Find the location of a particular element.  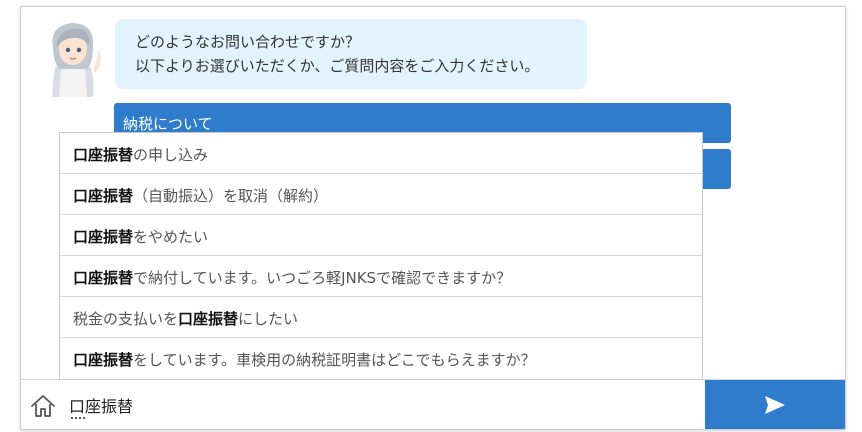

home-button is located at coordinates (43, 406).